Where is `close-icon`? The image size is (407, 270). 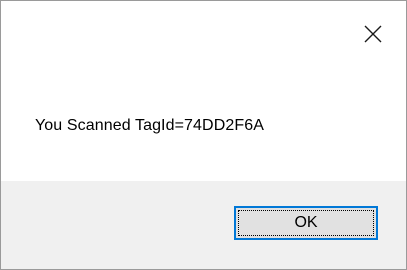 close-icon is located at coordinates (373, 34).